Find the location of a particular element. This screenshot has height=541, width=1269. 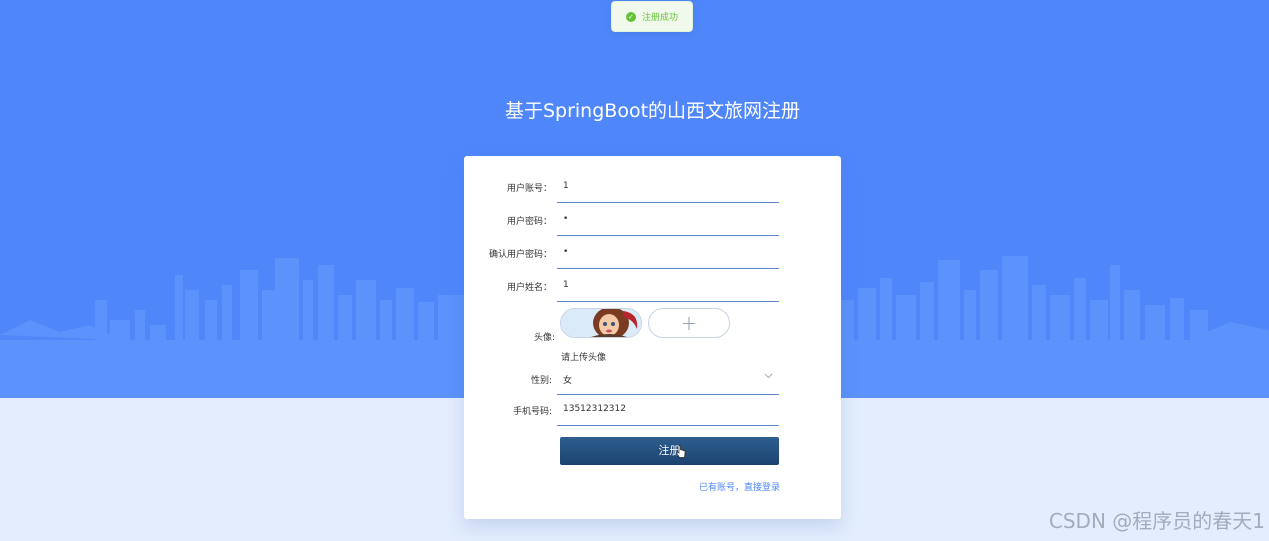

form-row-gender: 性别: 女 is located at coordinates (652, 380).